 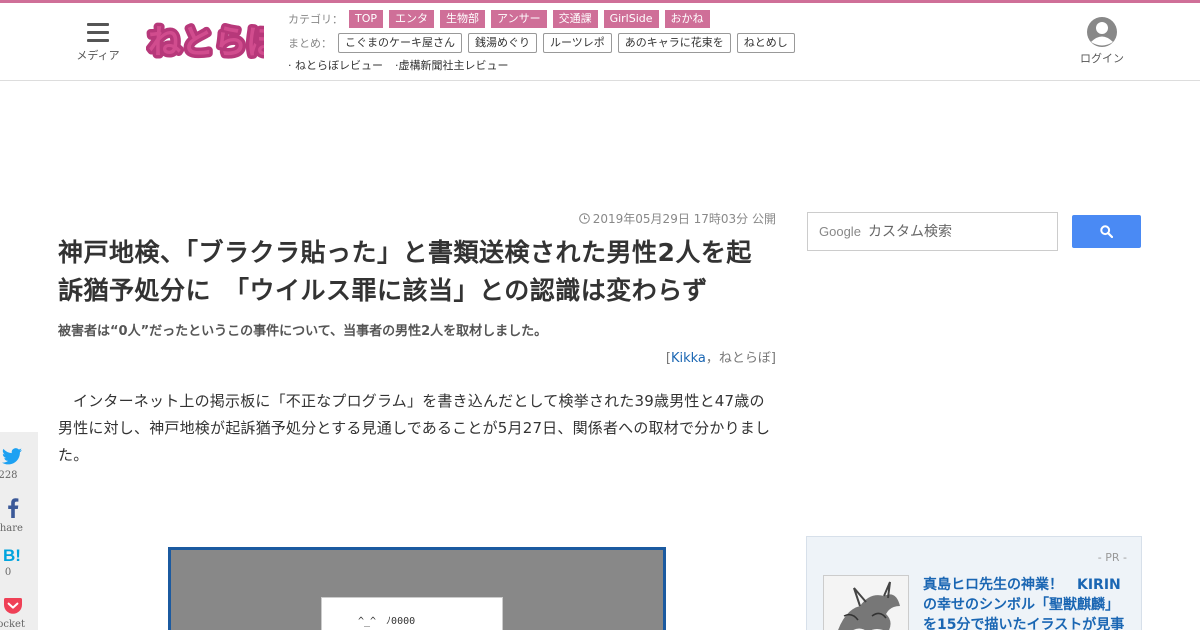 I want to click on review-links: · ねとらぼレビュー ·虚構新聞社主レビュー, so click(x=404, y=65).